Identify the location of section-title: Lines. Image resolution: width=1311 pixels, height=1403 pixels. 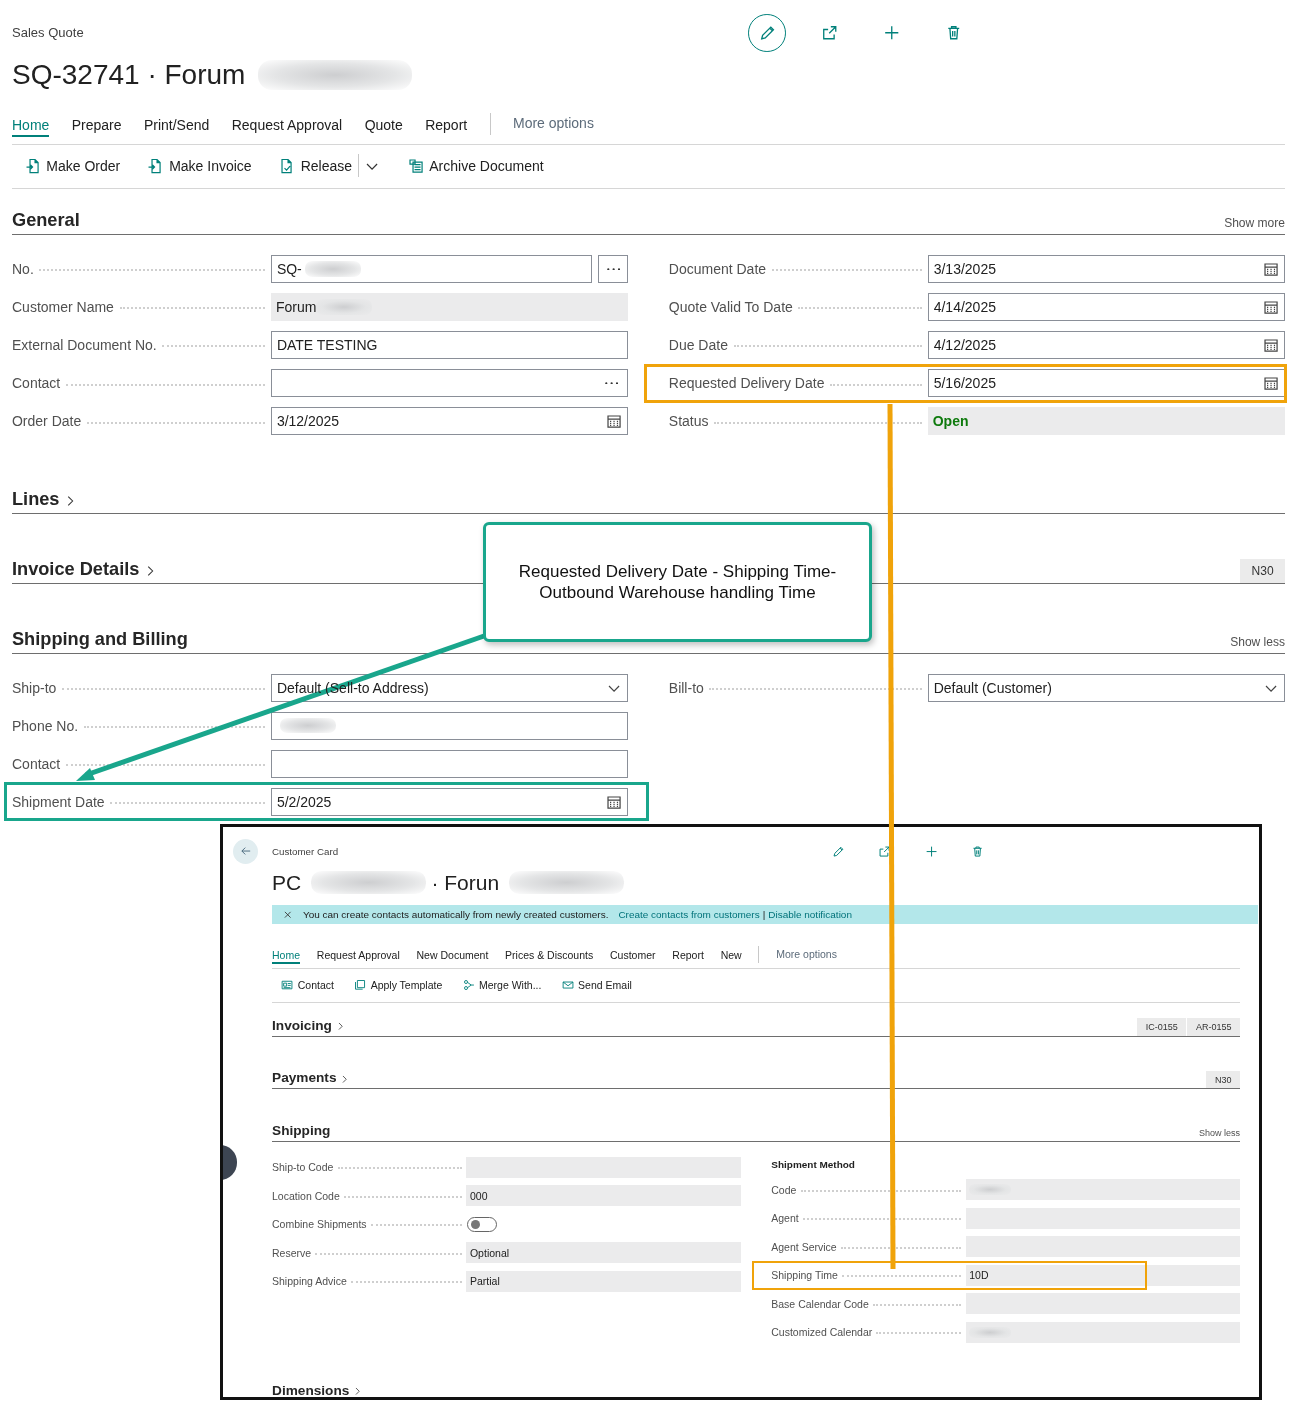
(36, 499).